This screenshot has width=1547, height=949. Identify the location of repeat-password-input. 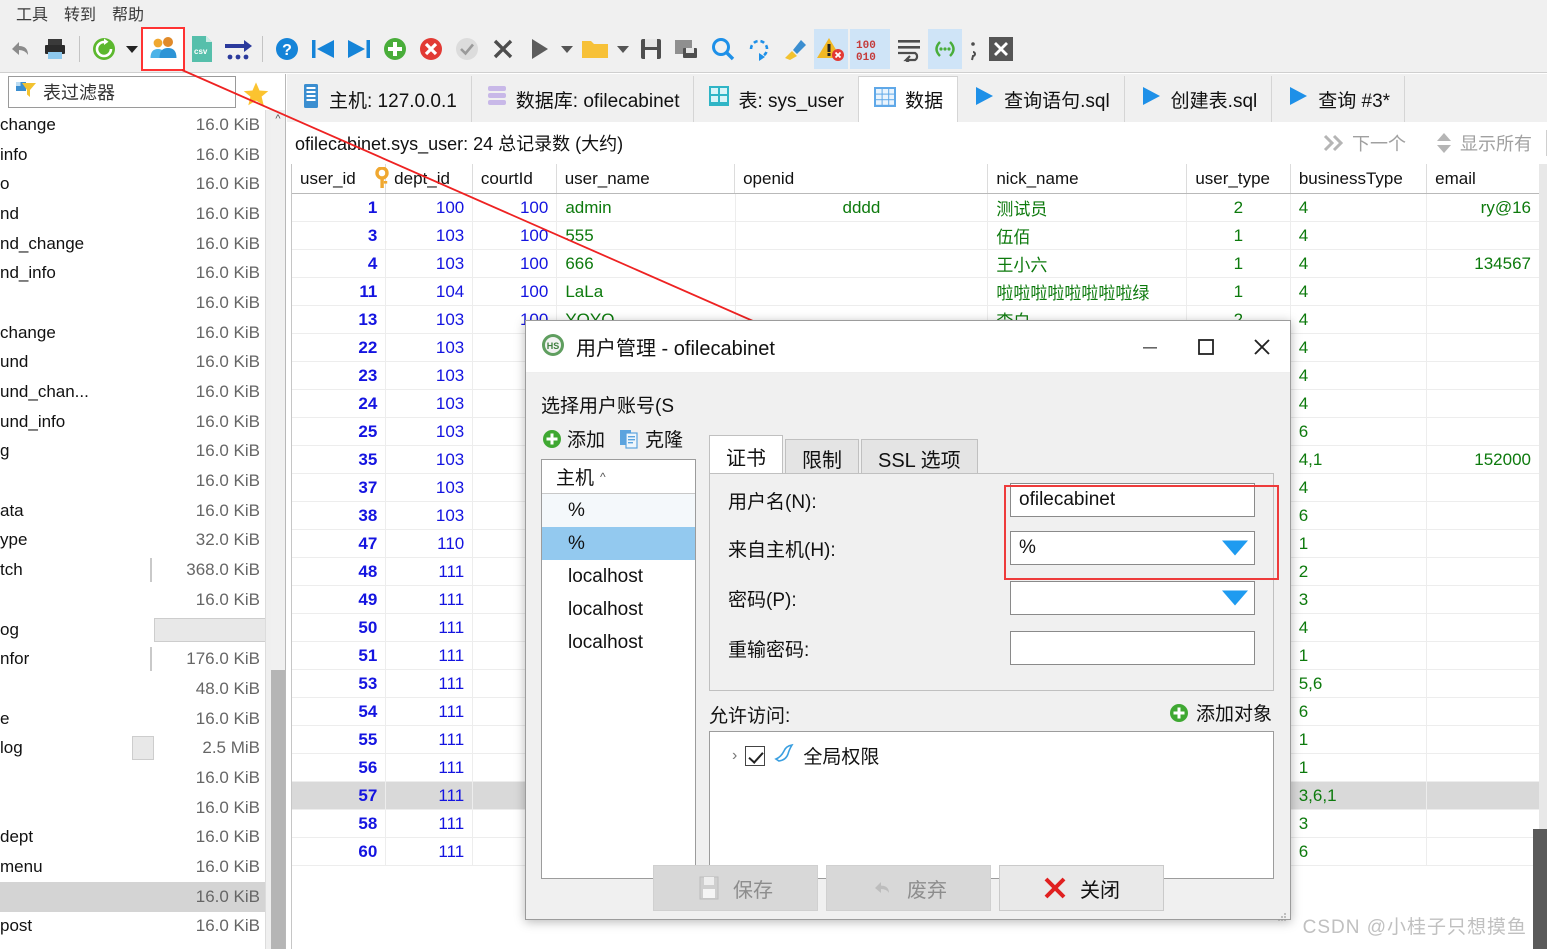
(1132, 648).